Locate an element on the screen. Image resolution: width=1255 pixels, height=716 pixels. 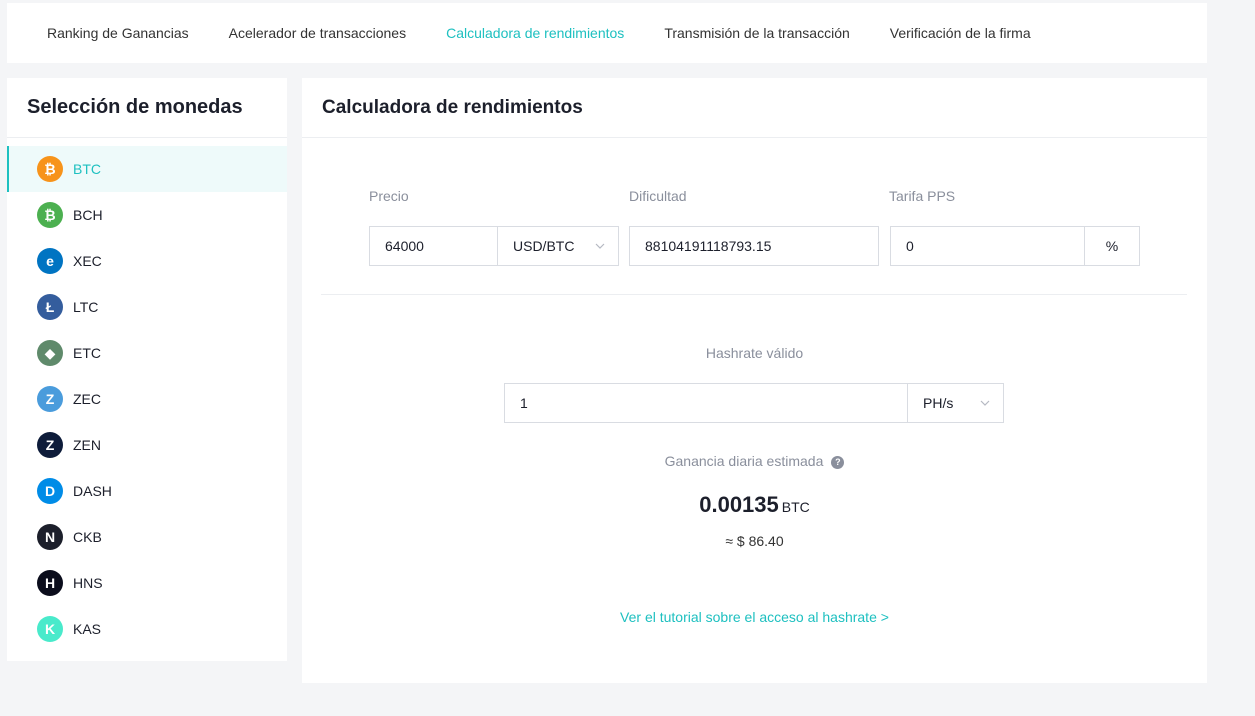
difficulty-input: 88104191118793.15 is located at coordinates (754, 246).